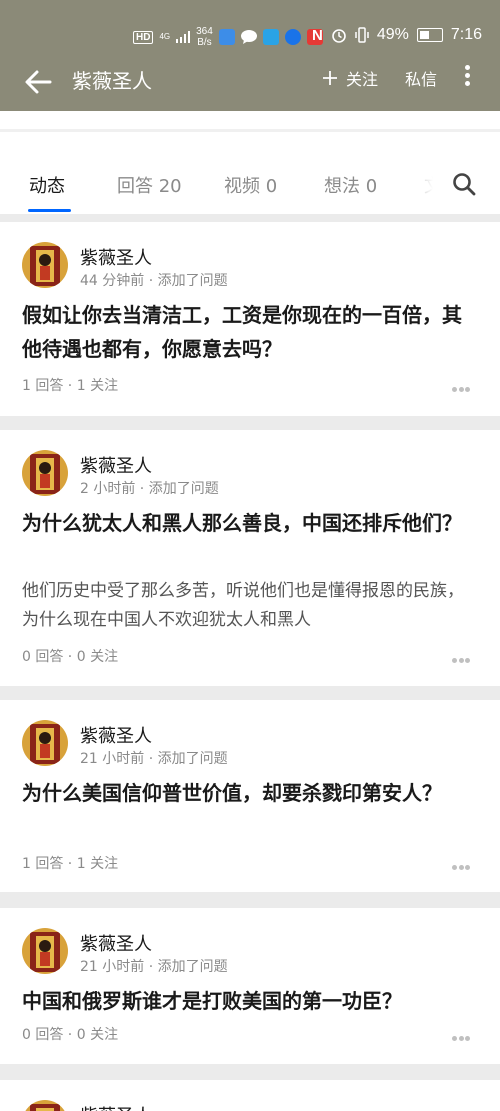 The width and height of the screenshot is (500, 1111). I want to click on message-button: 私信, so click(421, 78).